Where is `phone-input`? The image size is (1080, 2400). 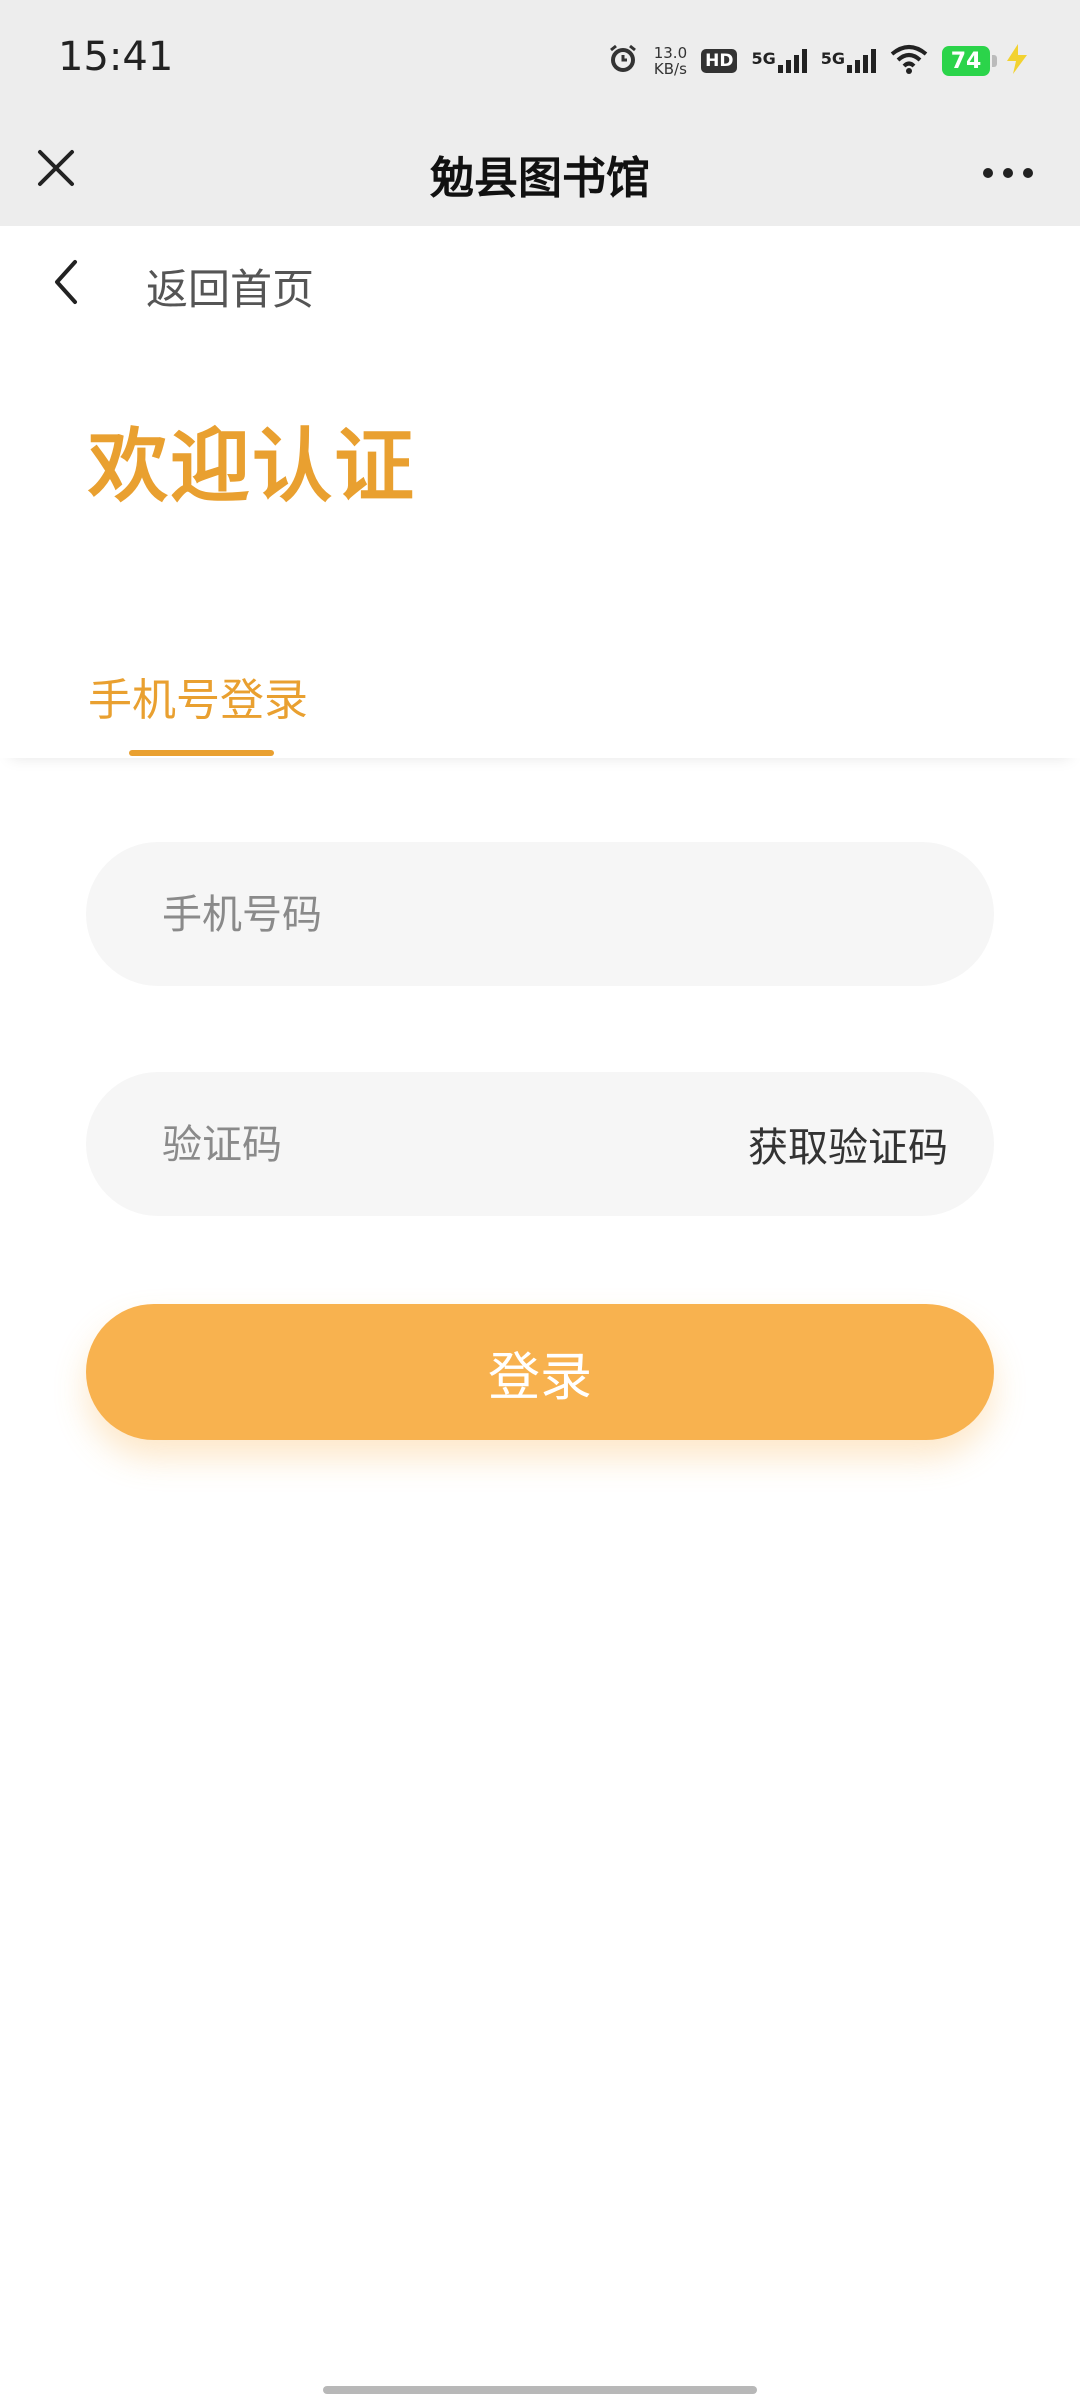
phone-input is located at coordinates (442, 915).